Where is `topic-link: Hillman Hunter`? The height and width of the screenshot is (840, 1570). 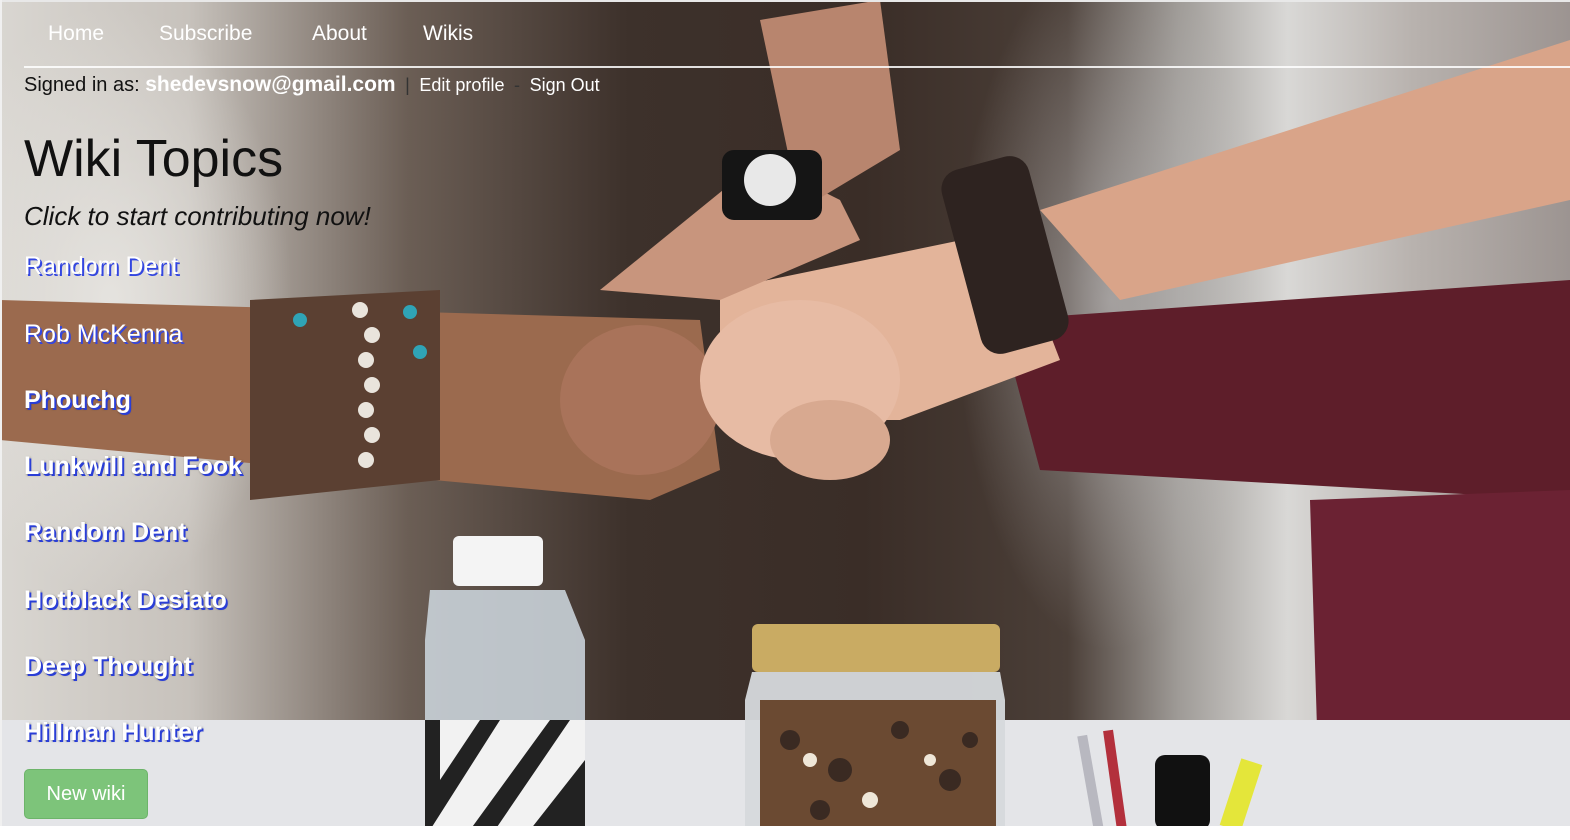 topic-link: Hillman Hunter is located at coordinates (113, 732).